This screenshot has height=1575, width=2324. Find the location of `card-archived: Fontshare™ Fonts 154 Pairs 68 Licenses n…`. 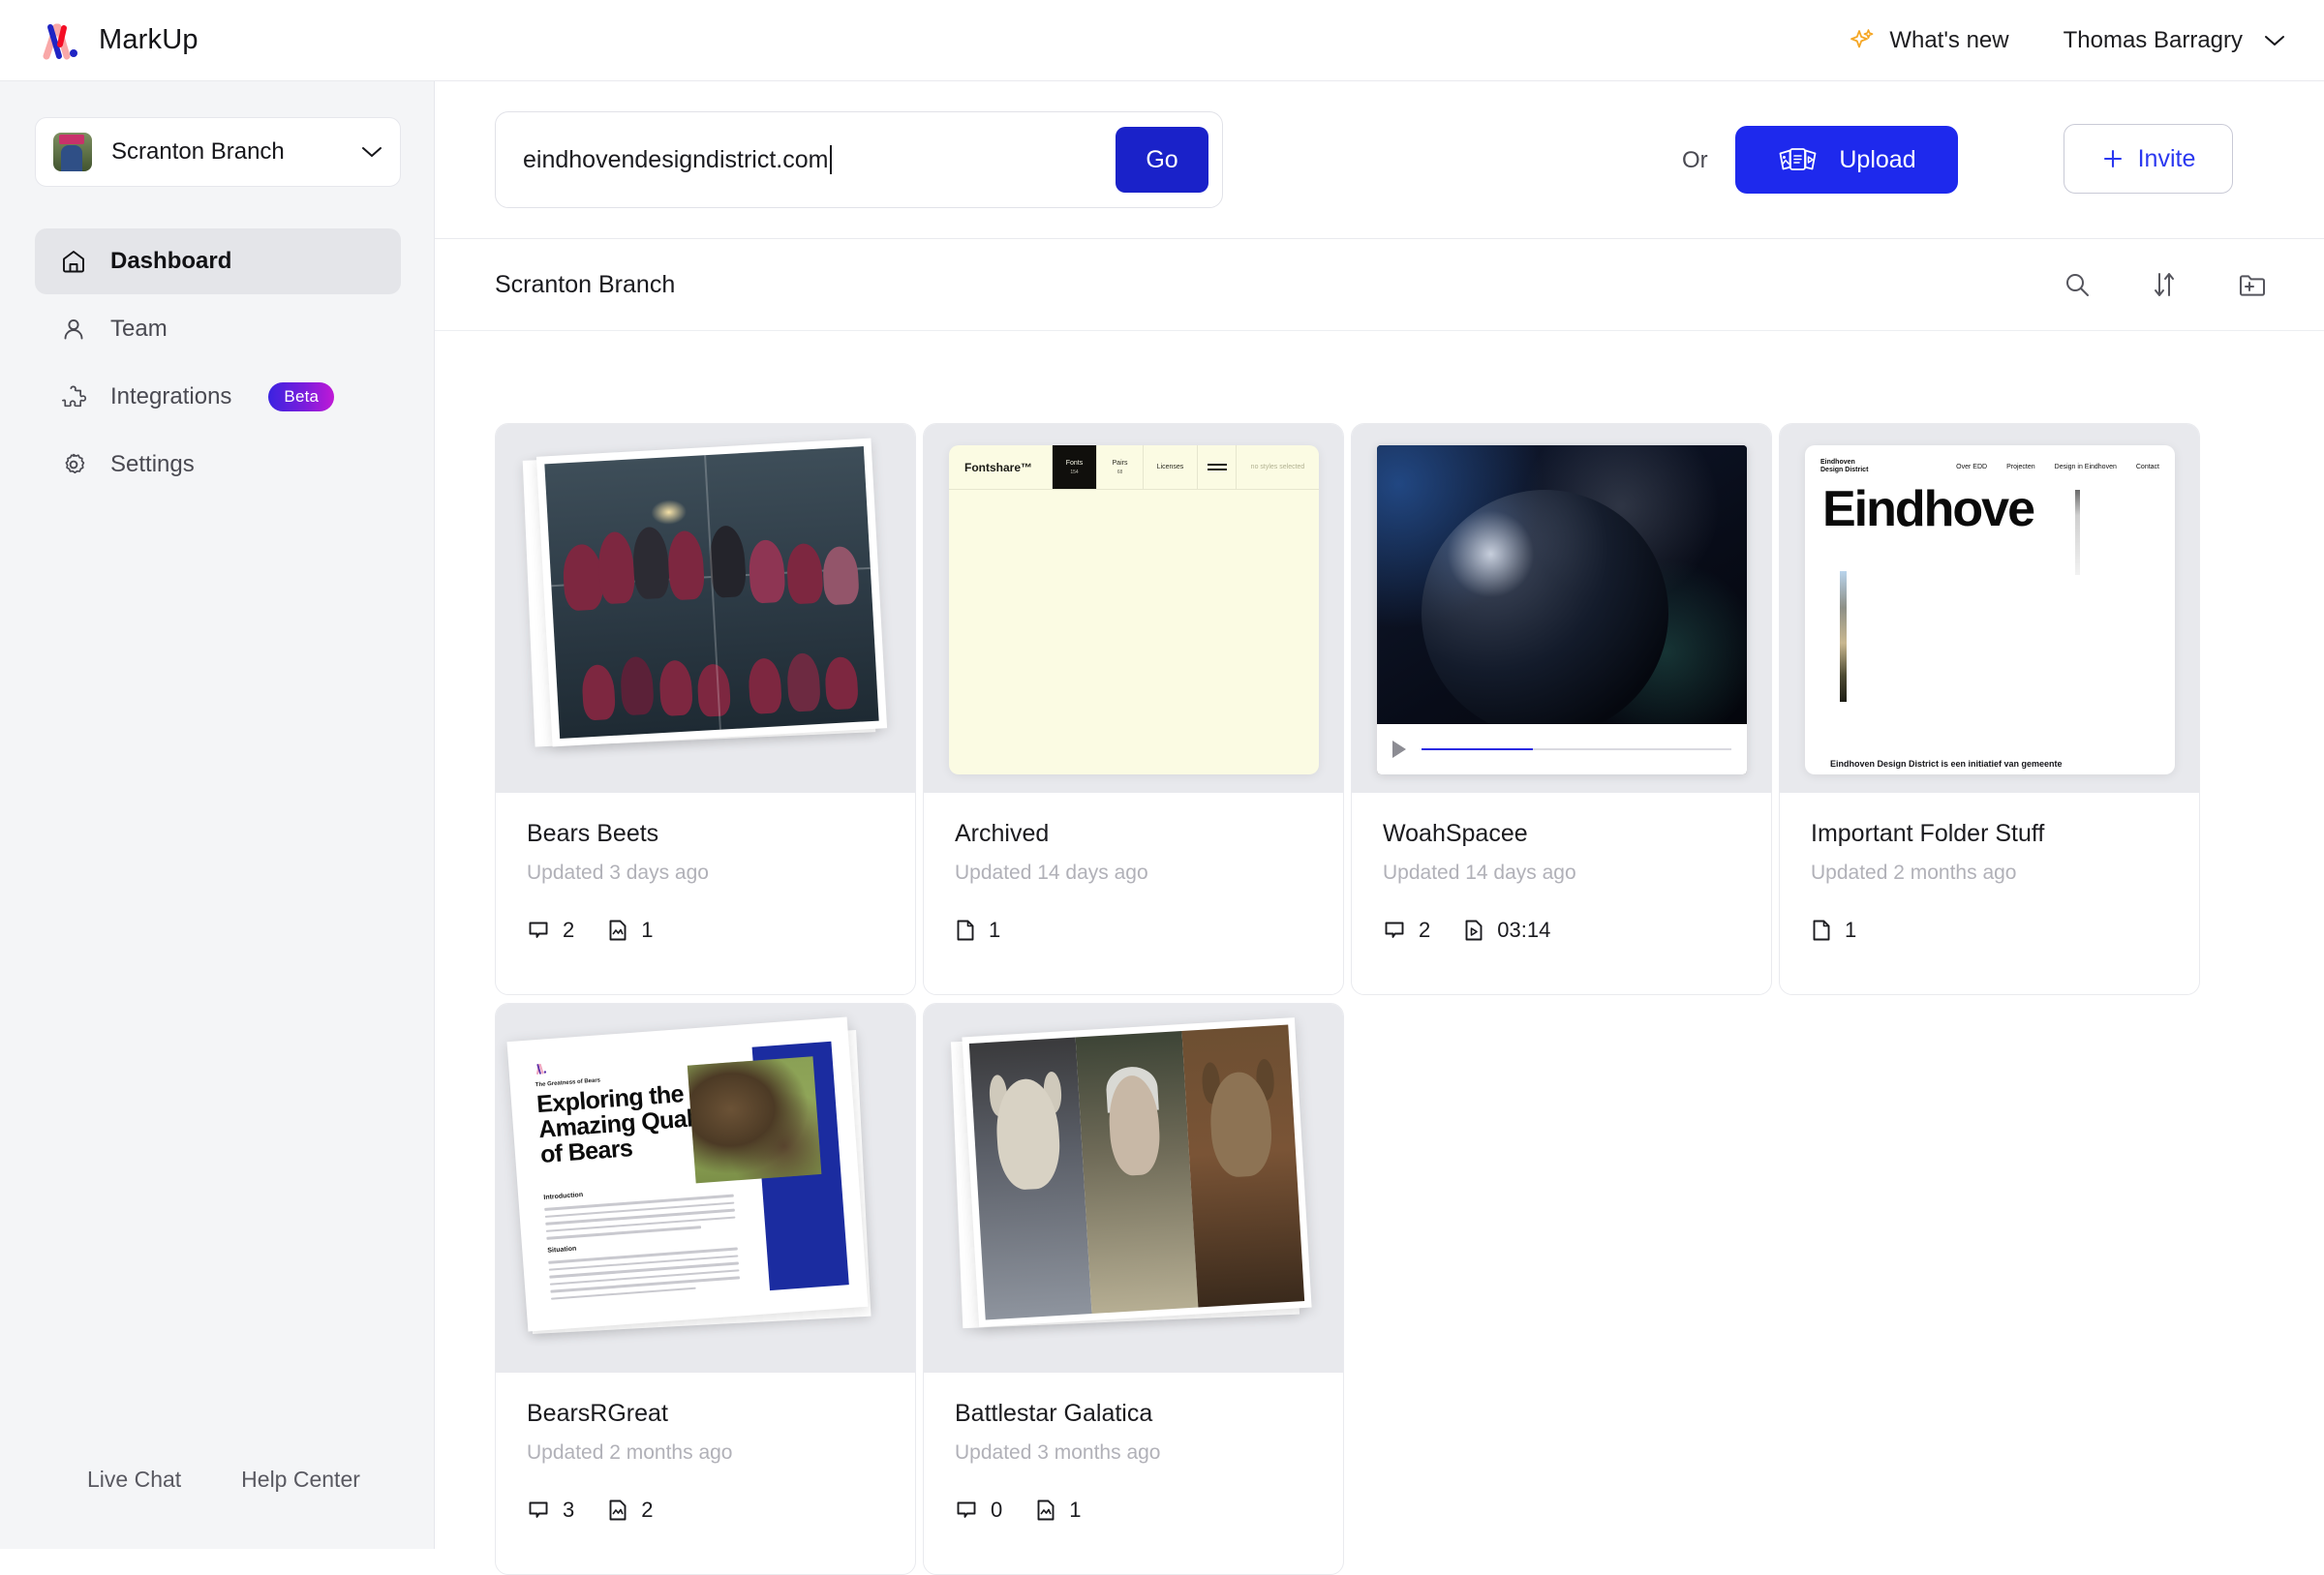

card-archived: Fontshare™ Fonts 154 Pairs 68 Licenses n… is located at coordinates (1134, 709).